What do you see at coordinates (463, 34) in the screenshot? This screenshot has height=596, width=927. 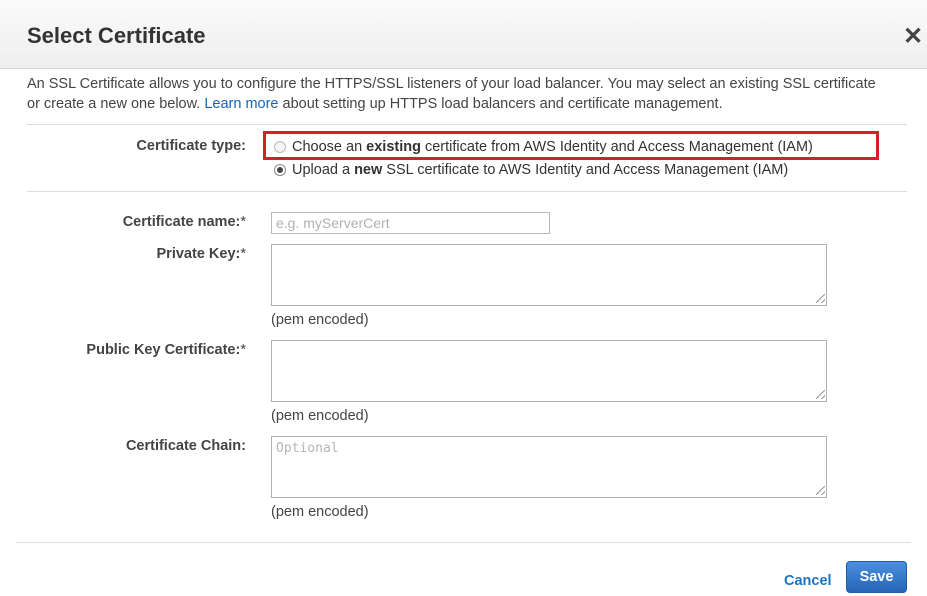 I see `dialog-header: Select Certificate ✕` at bounding box center [463, 34].